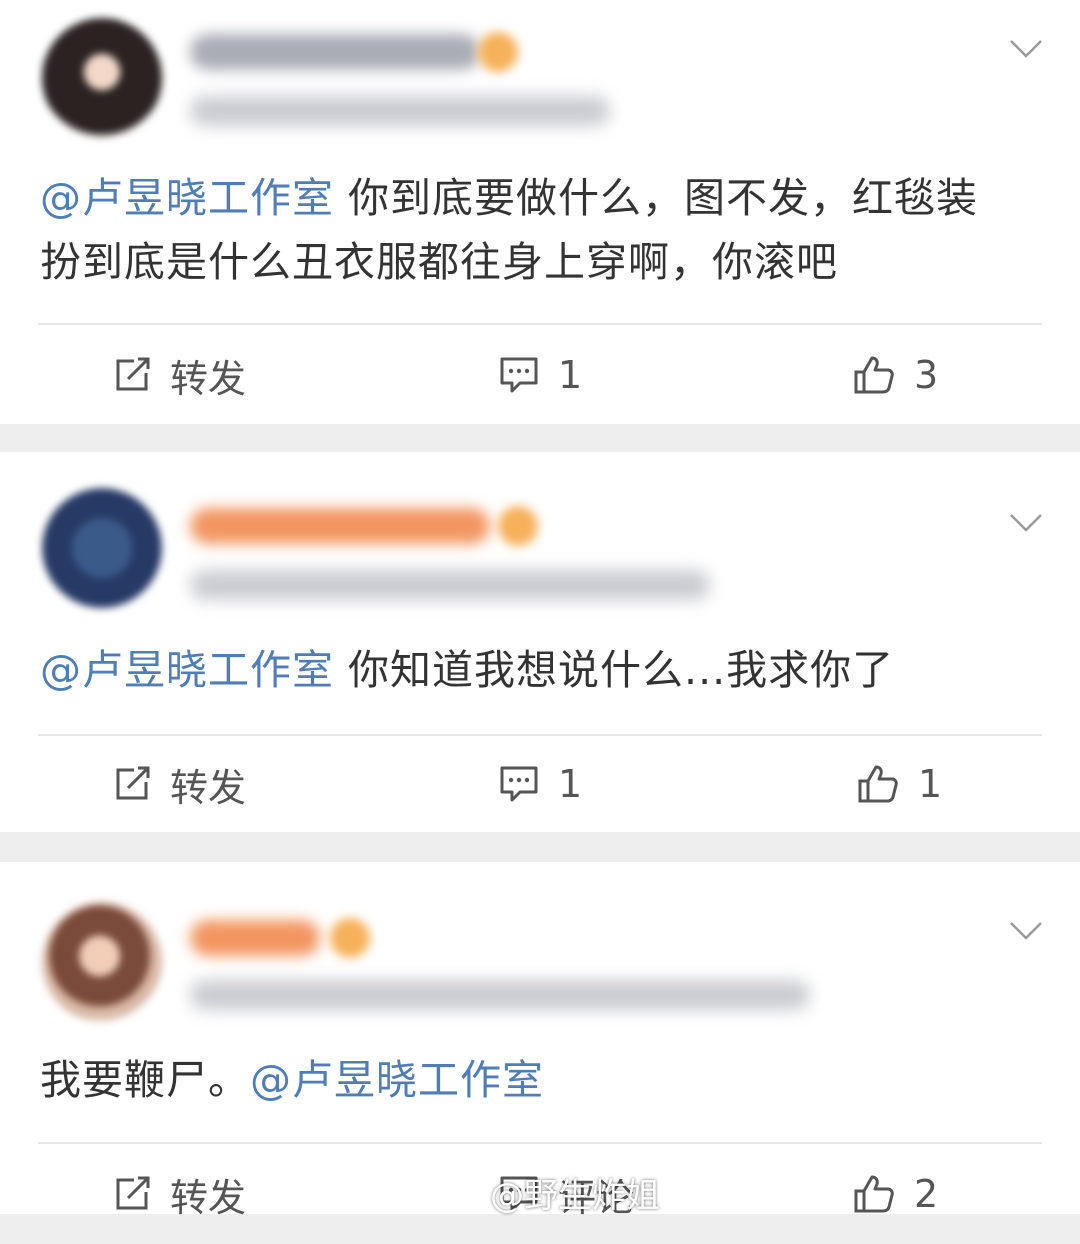 The image size is (1080, 1244). I want to click on action-bar: 转发 1 3, so click(540, 375).